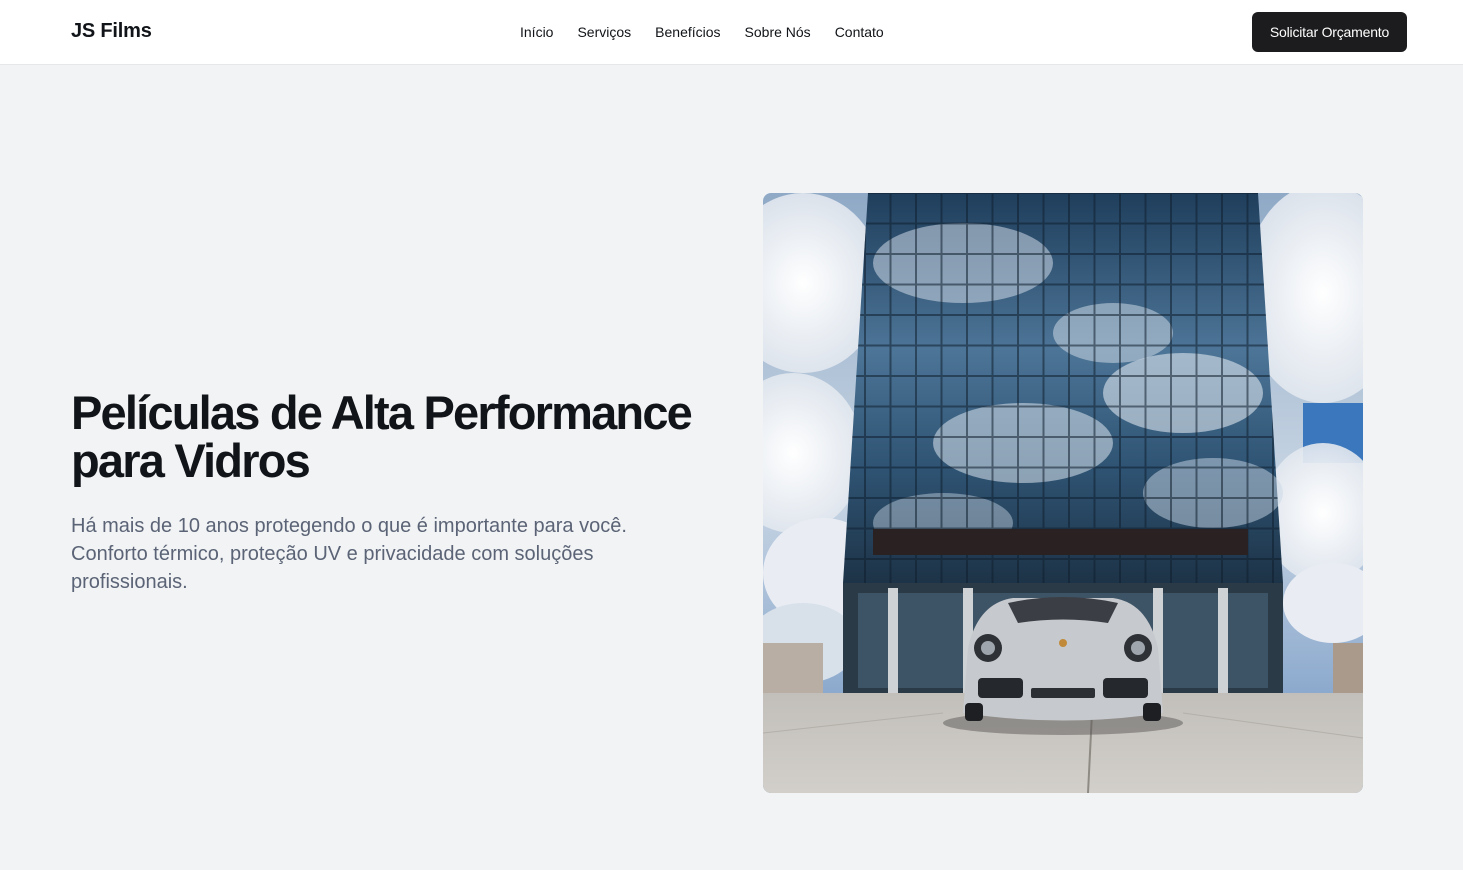  I want to click on nav-link-beneficios: Benefícios, so click(687, 32).